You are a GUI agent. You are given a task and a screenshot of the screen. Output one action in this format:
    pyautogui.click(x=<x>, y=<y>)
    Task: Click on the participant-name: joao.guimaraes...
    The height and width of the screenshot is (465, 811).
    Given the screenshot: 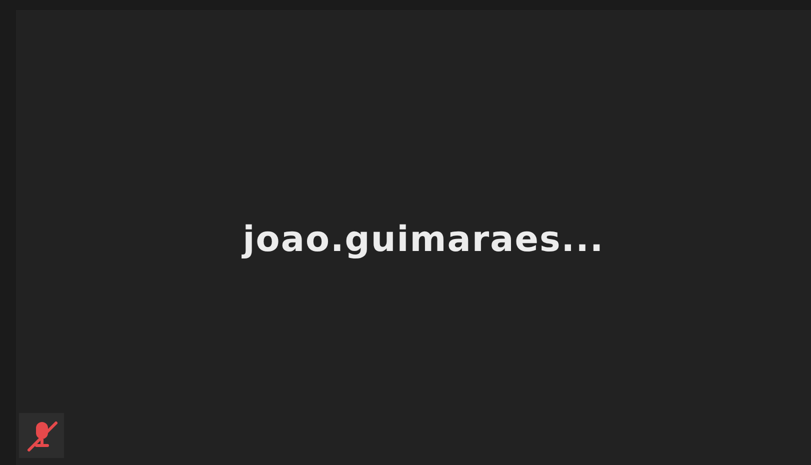 What is the action you would take?
    pyautogui.click(x=423, y=240)
    